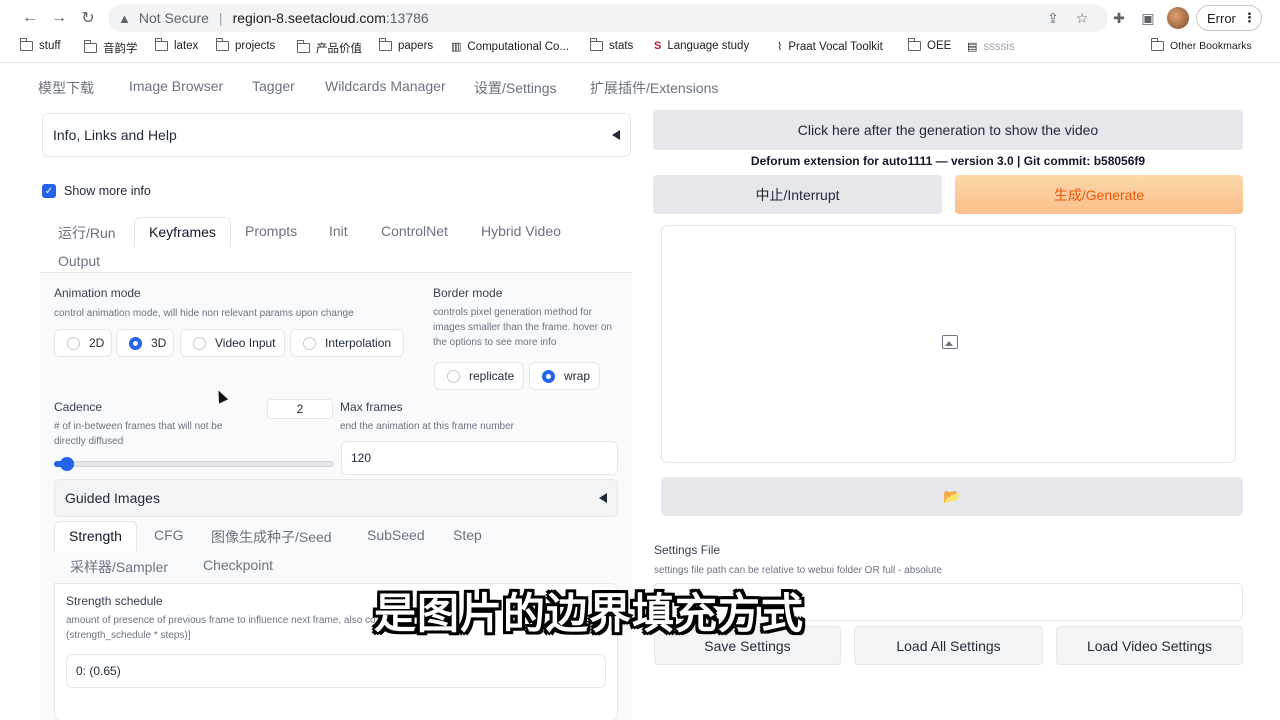  What do you see at coordinates (95, 536) in the screenshot?
I see `tab-strength: Strength` at bounding box center [95, 536].